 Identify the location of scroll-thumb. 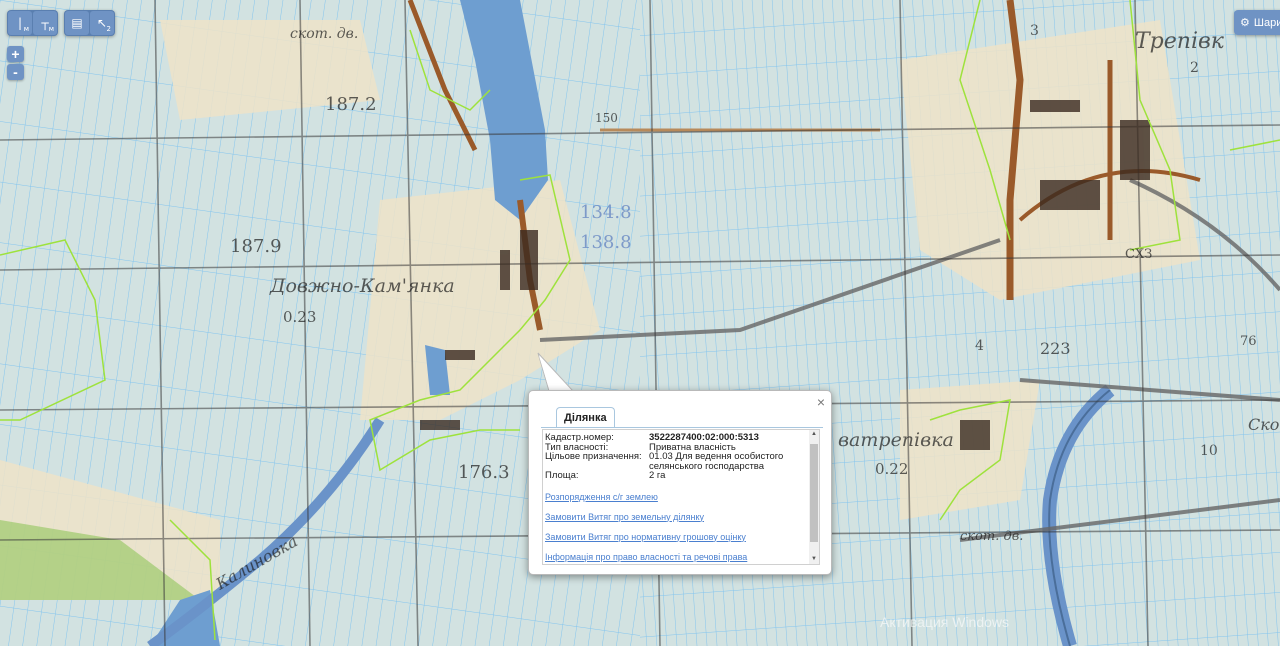
(814, 493).